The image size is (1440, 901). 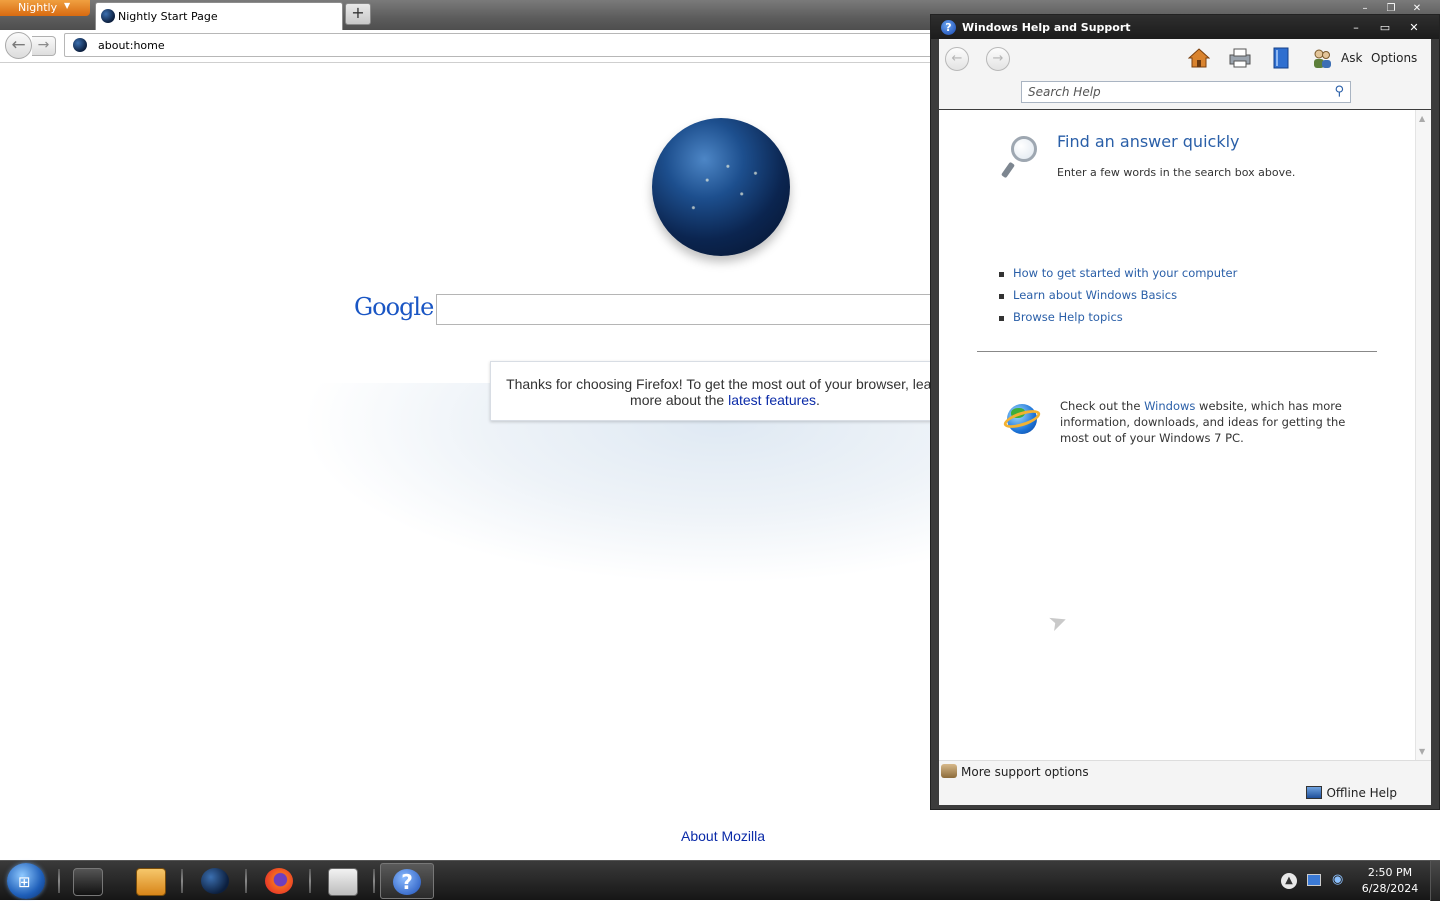 What do you see at coordinates (1314, 880) in the screenshot?
I see `network-icon` at bounding box center [1314, 880].